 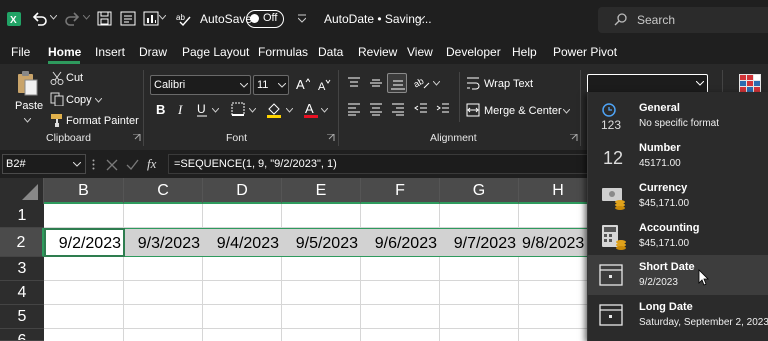 What do you see at coordinates (421, 18) in the screenshot?
I see `title-chevron-down-icon` at bounding box center [421, 18].